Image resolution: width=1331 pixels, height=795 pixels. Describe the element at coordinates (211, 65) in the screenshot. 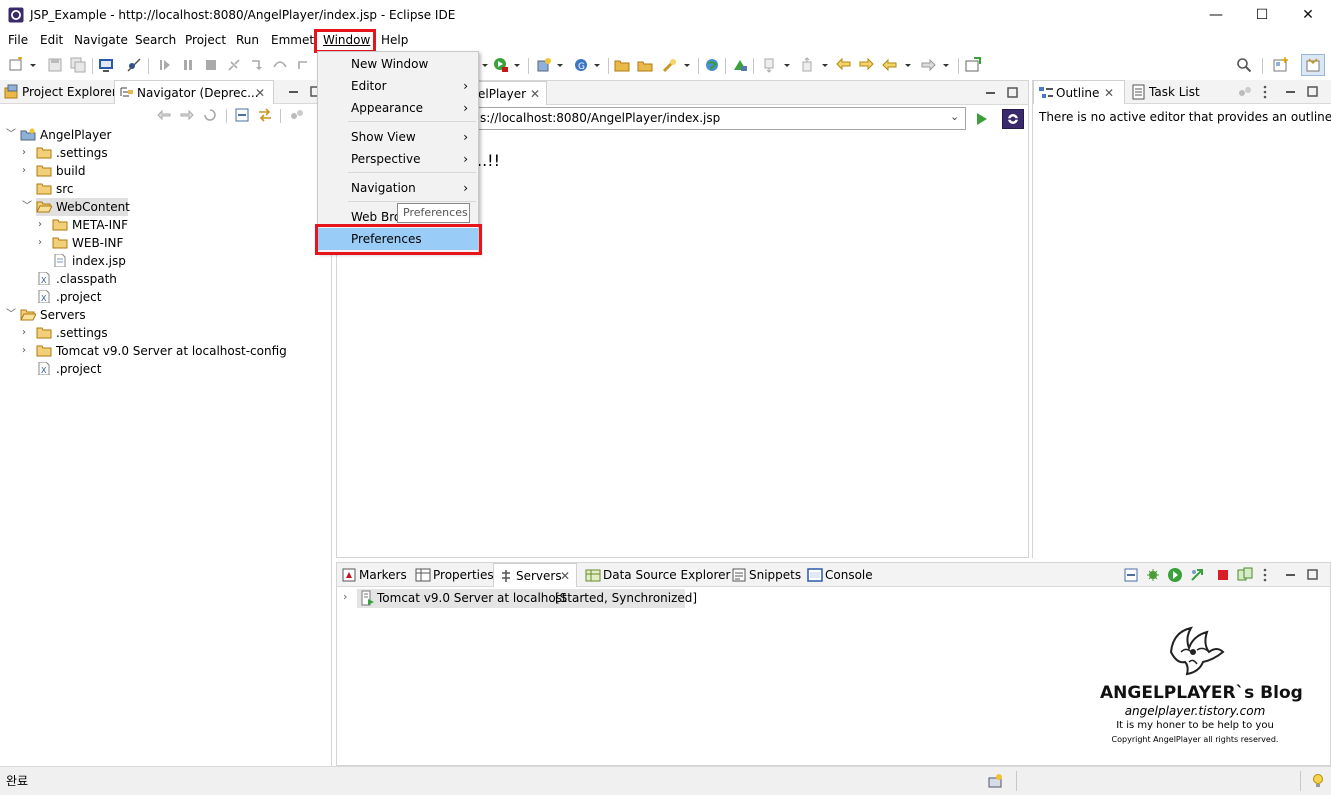

I see `terminate-icon` at that location.